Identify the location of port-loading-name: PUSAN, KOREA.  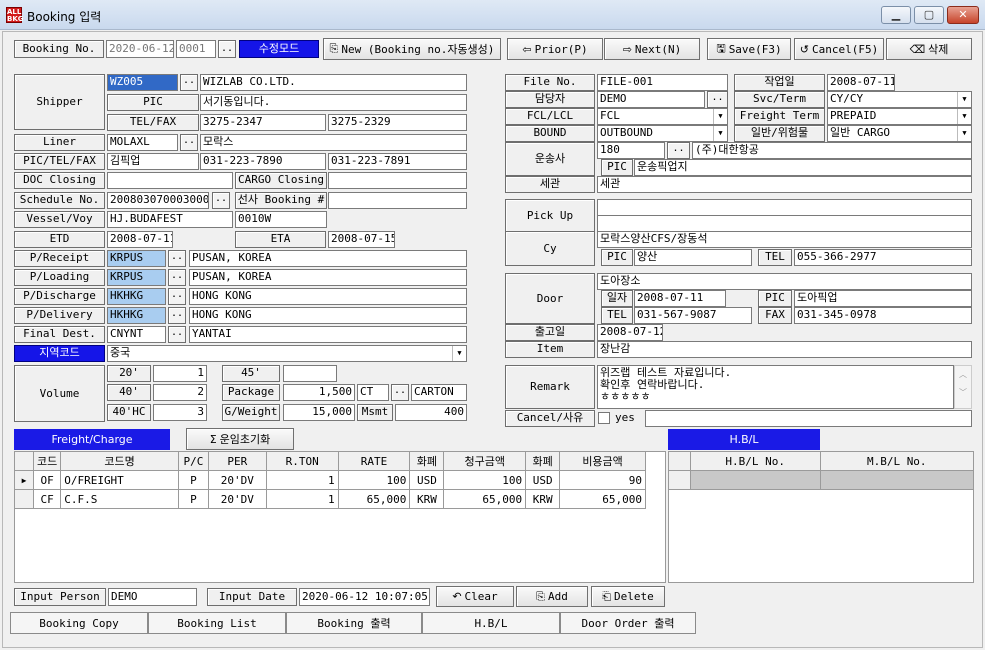
(328, 277).